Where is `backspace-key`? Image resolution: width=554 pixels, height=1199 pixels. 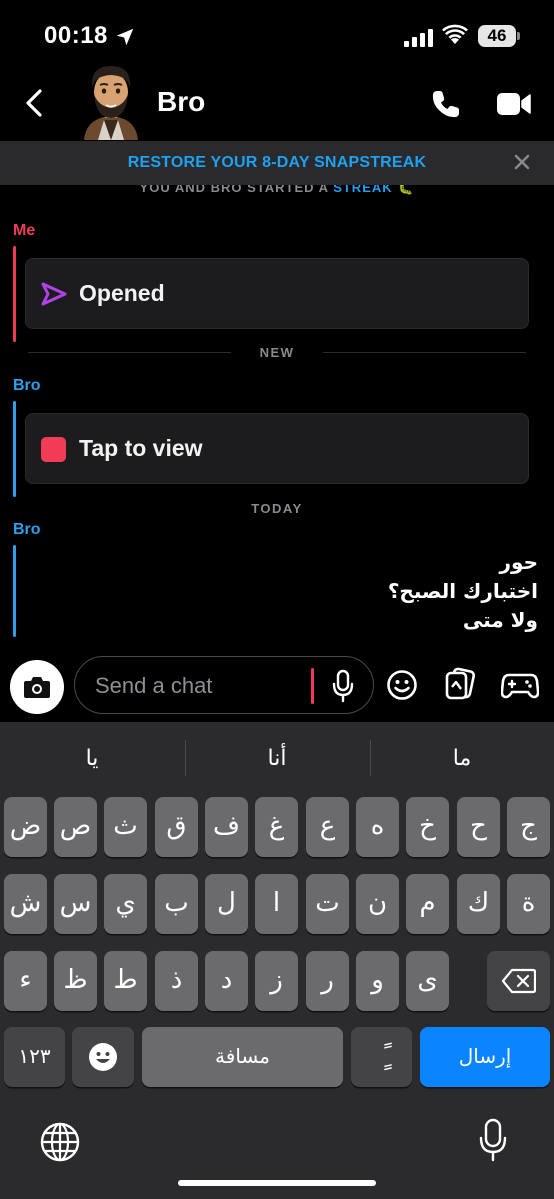
backspace-key is located at coordinates (518, 981).